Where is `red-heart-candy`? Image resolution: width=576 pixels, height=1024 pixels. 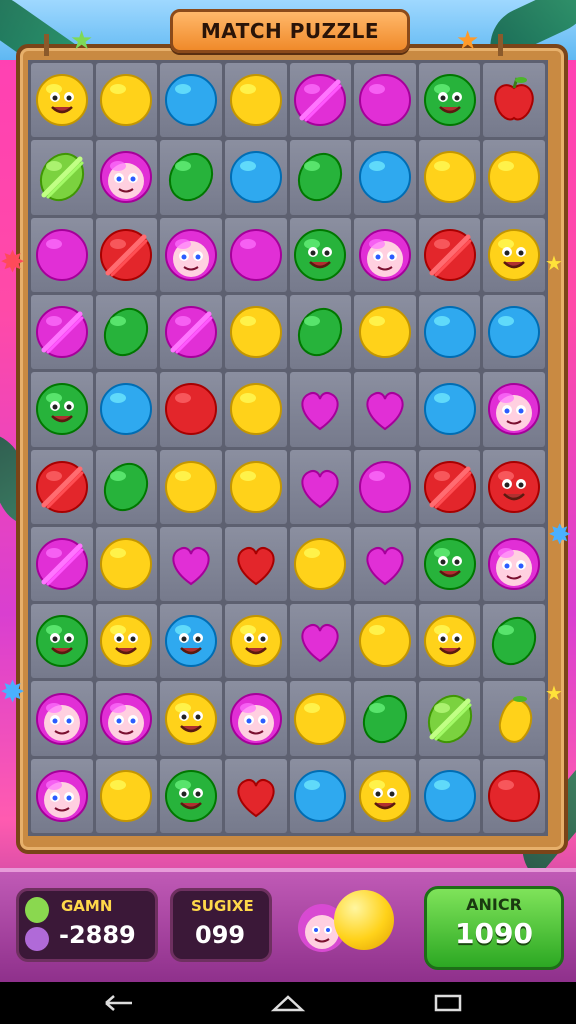 red-heart-candy is located at coordinates (256, 796).